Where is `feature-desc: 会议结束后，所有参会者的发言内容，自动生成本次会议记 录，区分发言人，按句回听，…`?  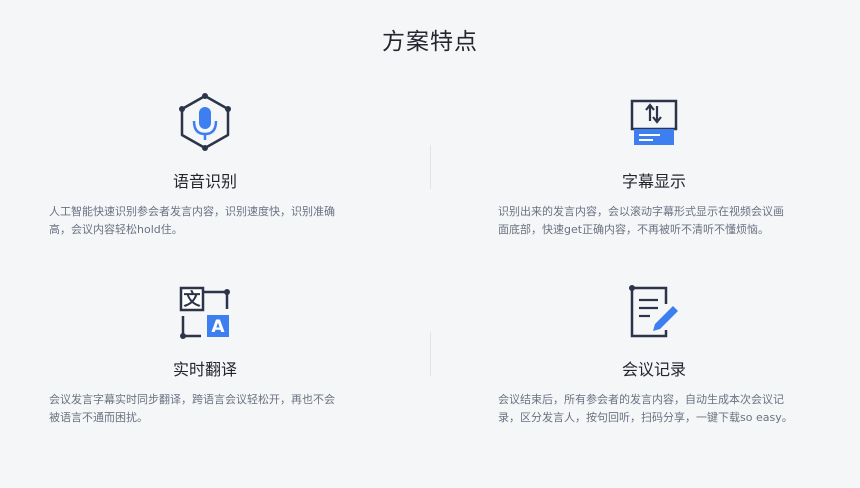
feature-desc: 会议结束后，所有参会者的发言内容，自动生成本次会议记 录，区分发言人，按句回听，… is located at coordinates (645, 408).